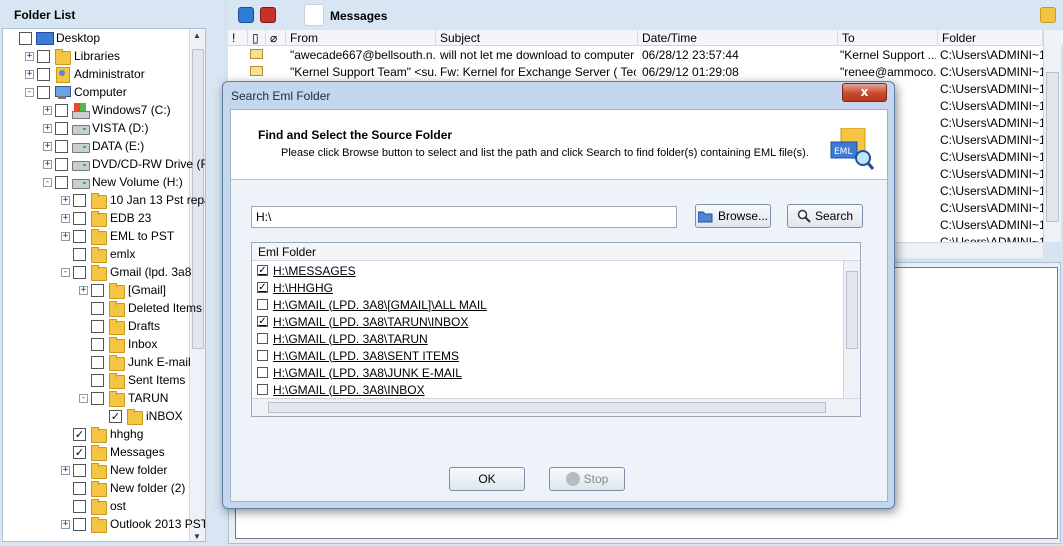 The height and width of the screenshot is (546, 1063). What do you see at coordinates (117, 236) in the screenshot?
I see `tree-item: + EML to PST` at bounding box center [117, 236].